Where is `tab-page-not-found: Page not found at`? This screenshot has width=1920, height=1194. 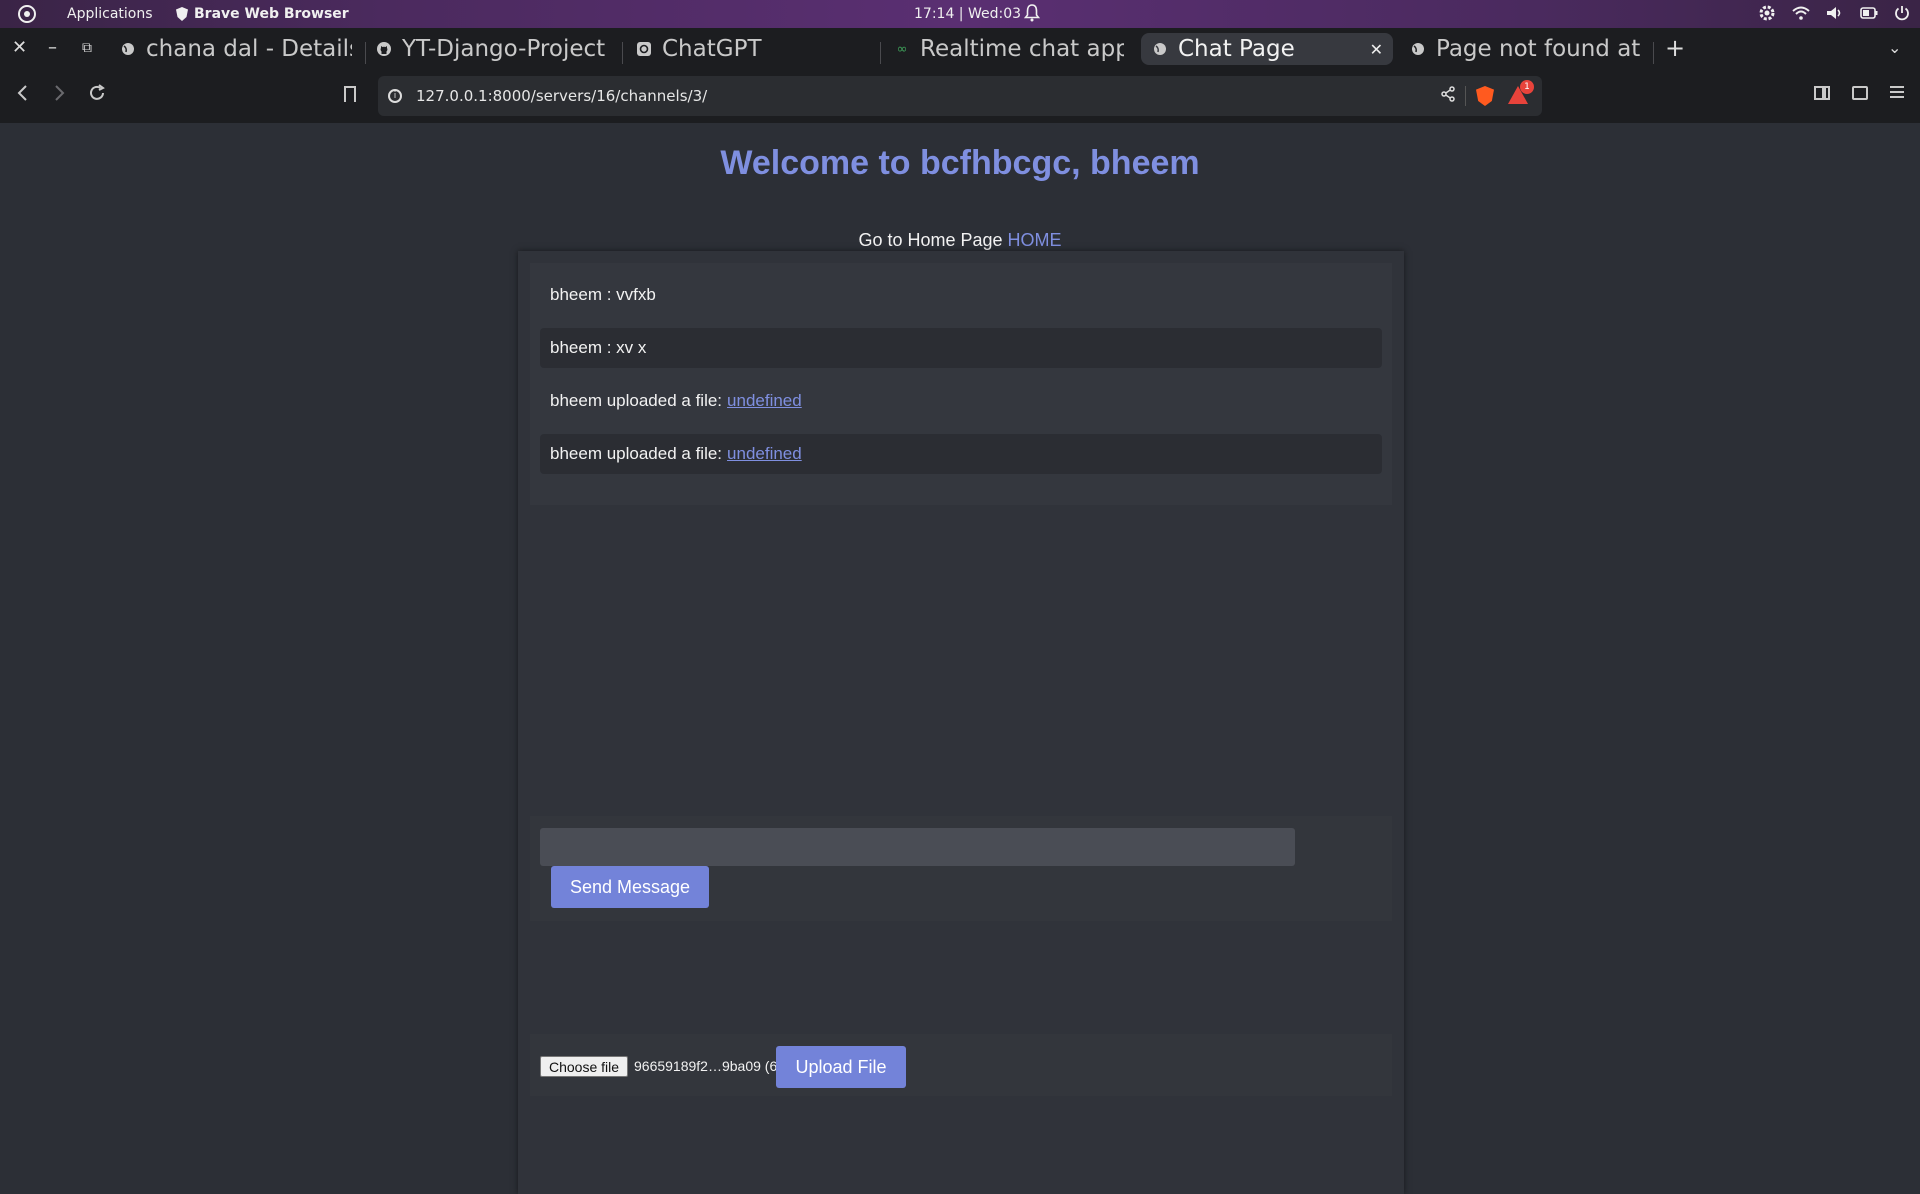 tab-page-not-found: Page not found at is located at coordinates (1528, 49).